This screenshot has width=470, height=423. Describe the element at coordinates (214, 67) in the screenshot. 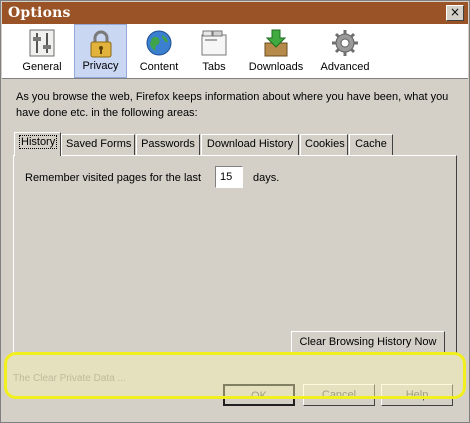

I see `toolbar-tabs-label: Tabs` at that location.